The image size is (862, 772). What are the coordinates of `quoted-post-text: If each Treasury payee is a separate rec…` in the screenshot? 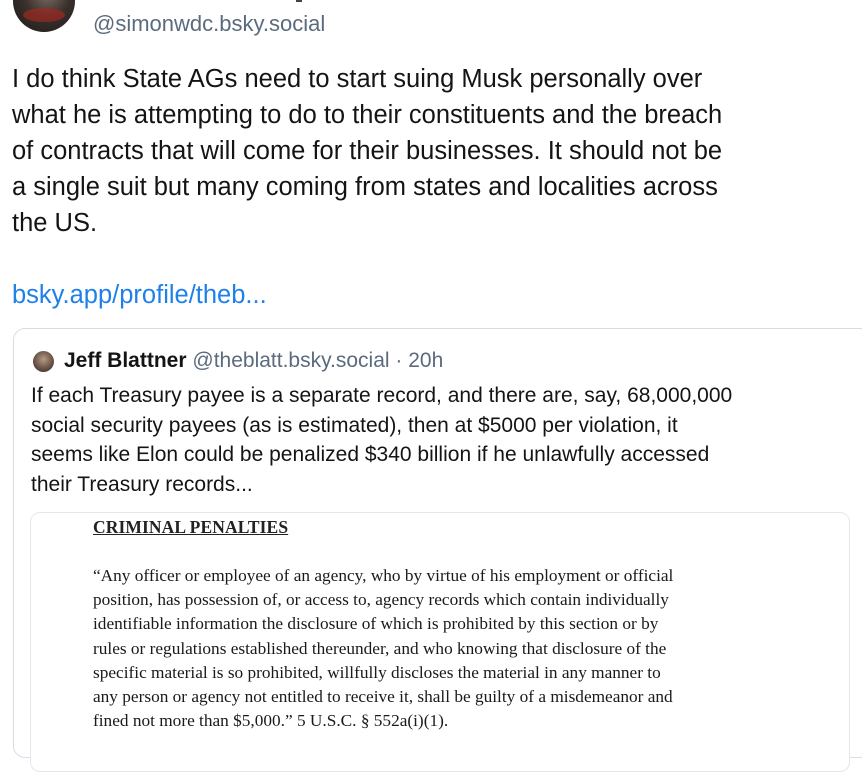 It's located at (382, 440).